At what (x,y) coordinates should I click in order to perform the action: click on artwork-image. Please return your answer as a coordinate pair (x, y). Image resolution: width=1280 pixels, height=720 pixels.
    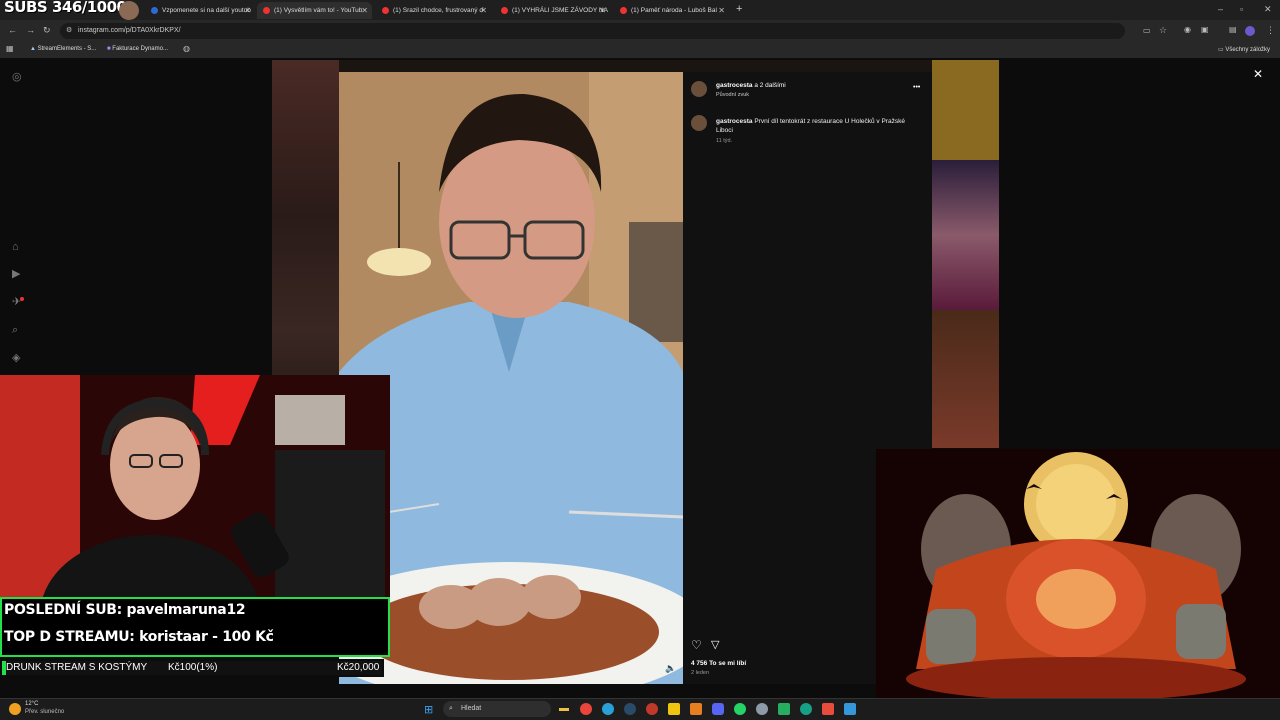
    Looking at the image, I should click on (1078, 573).